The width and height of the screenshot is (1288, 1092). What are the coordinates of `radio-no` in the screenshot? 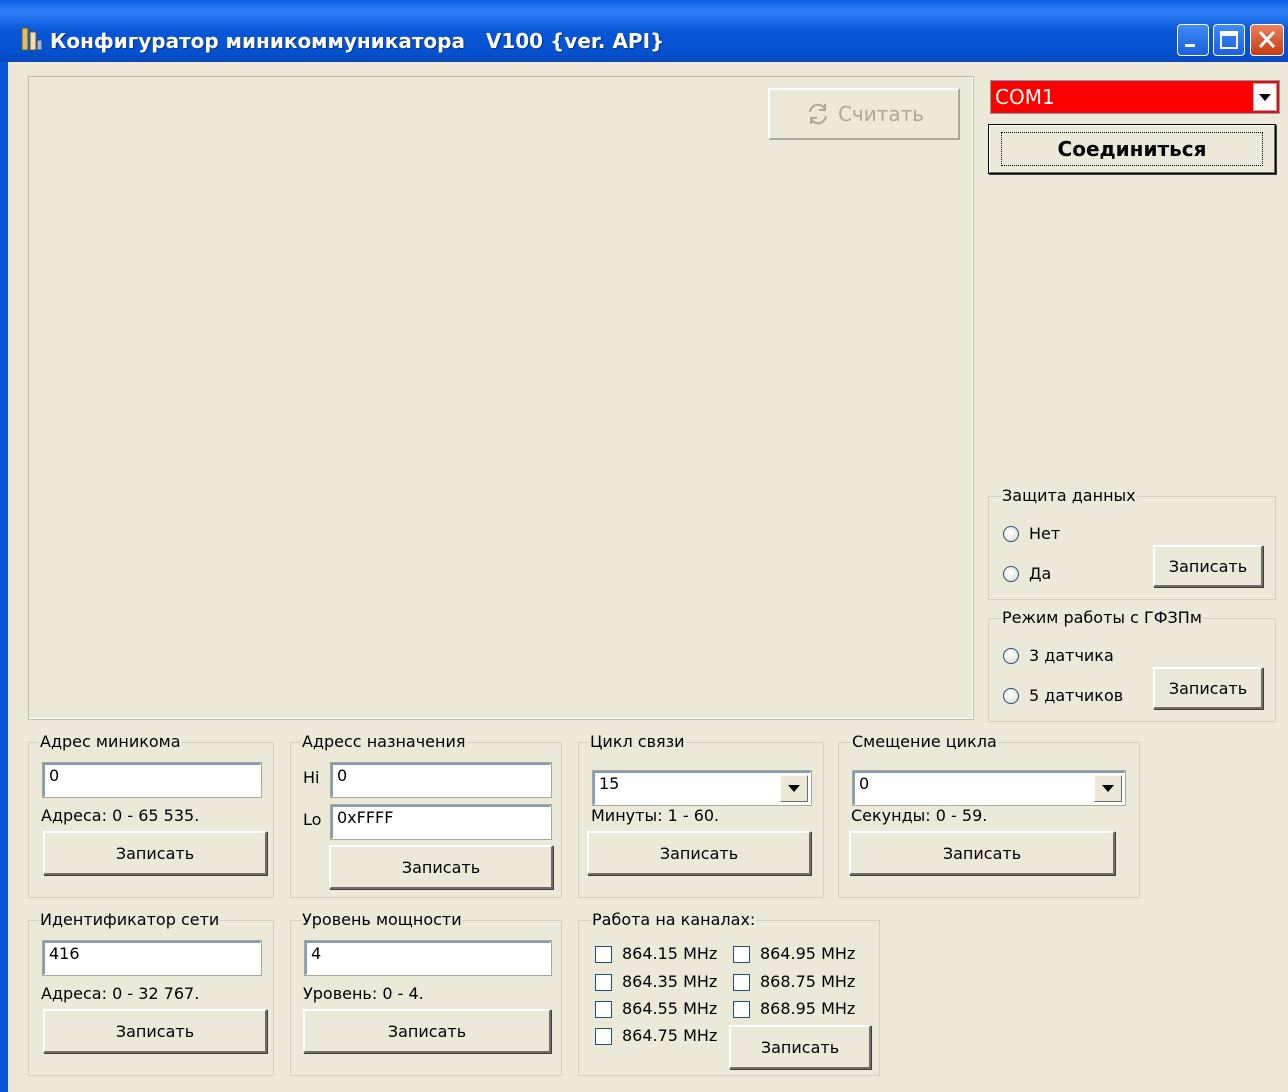 It's located at (1011, 534).